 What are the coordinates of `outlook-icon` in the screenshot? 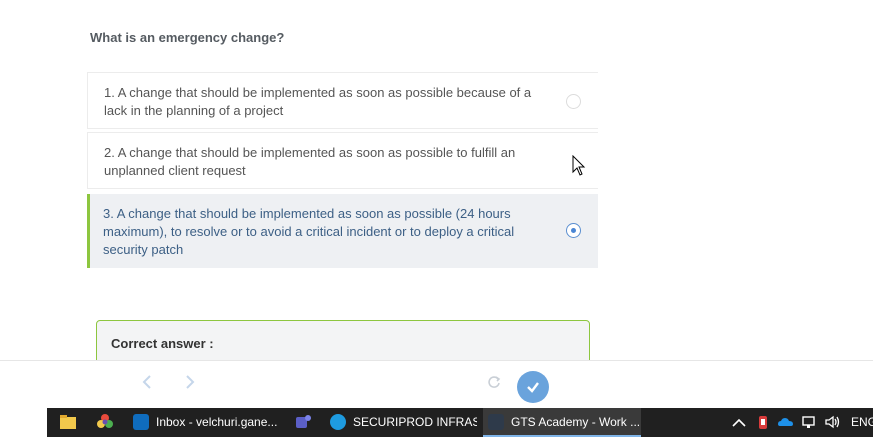 It's located at (141, 422).